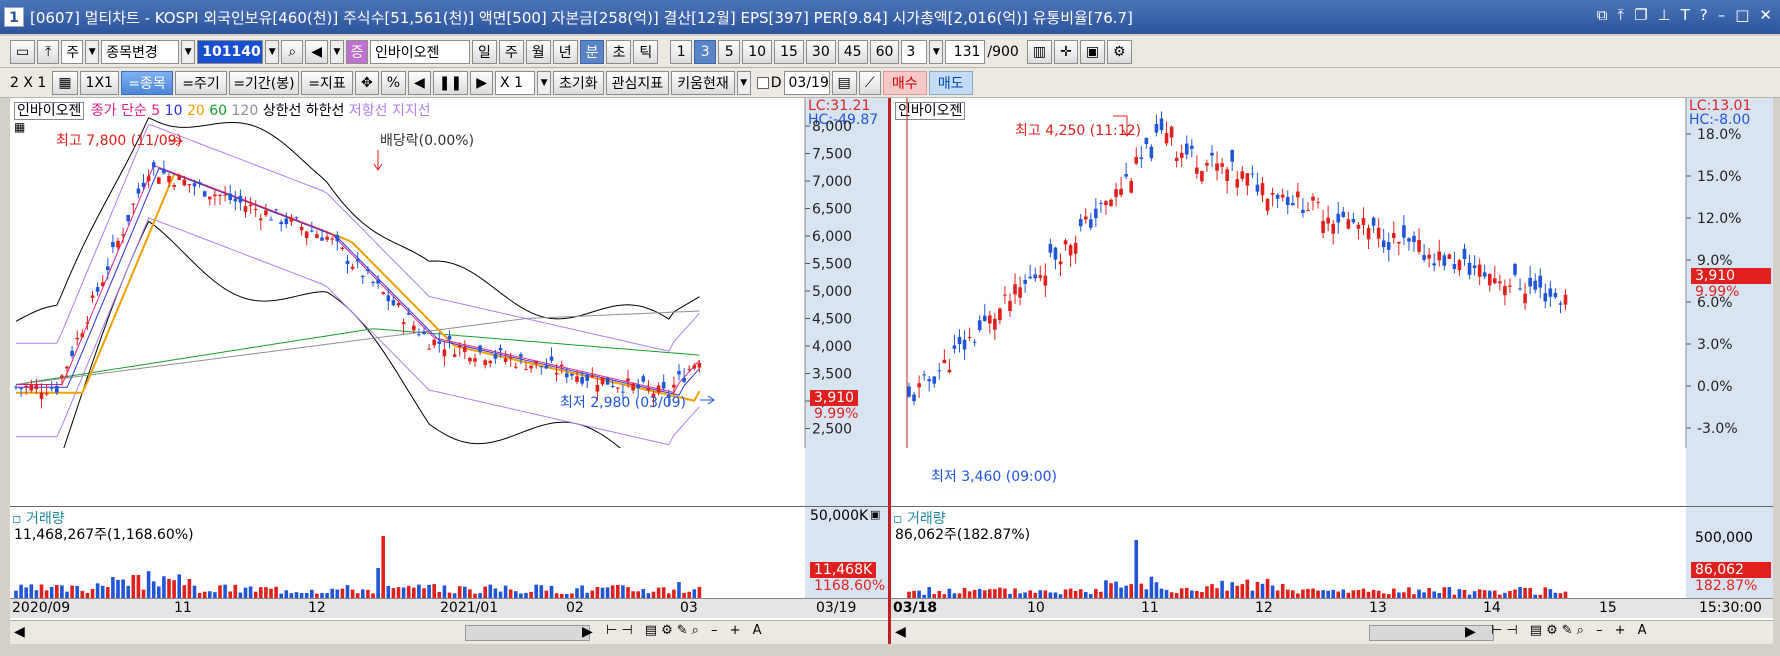 Image resolution: width=1780 pixels, height=656 pixels. I want to click on pause-icon: ❚❚, so click(450, 82).